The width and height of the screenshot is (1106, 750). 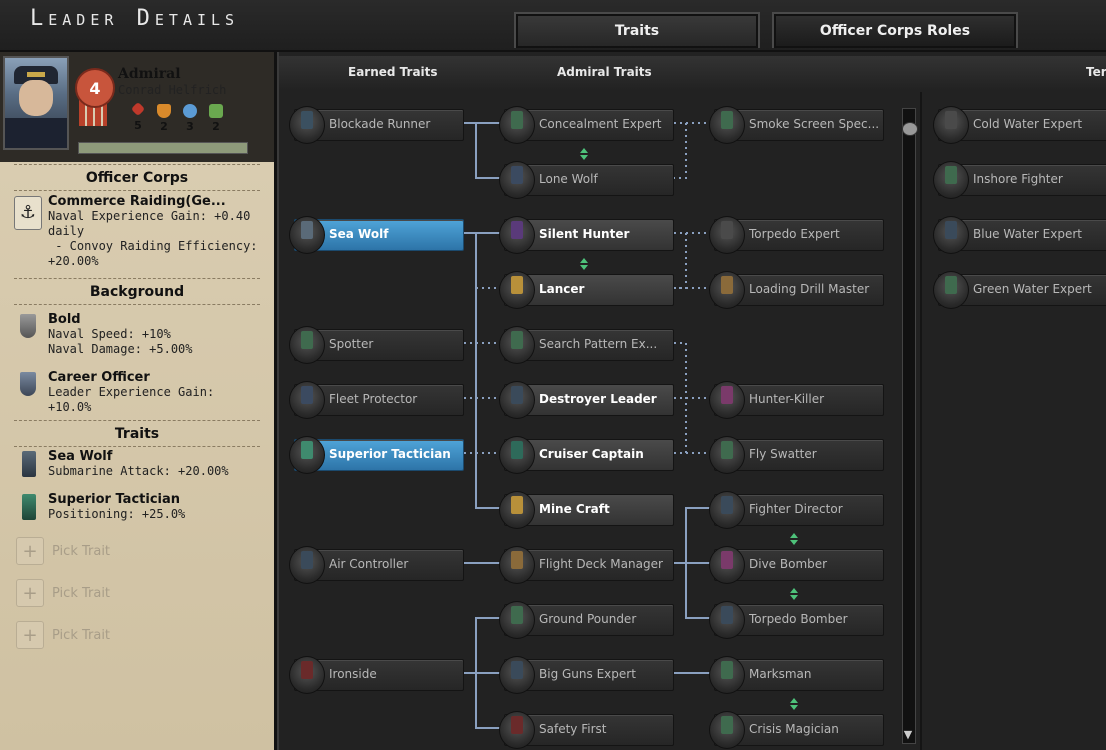 What do you see at coordinates (586, 675) in the screenshot?
I see `trait-node-big-guns-expert: Big Guns Expert` at bounding box center [586, 675].